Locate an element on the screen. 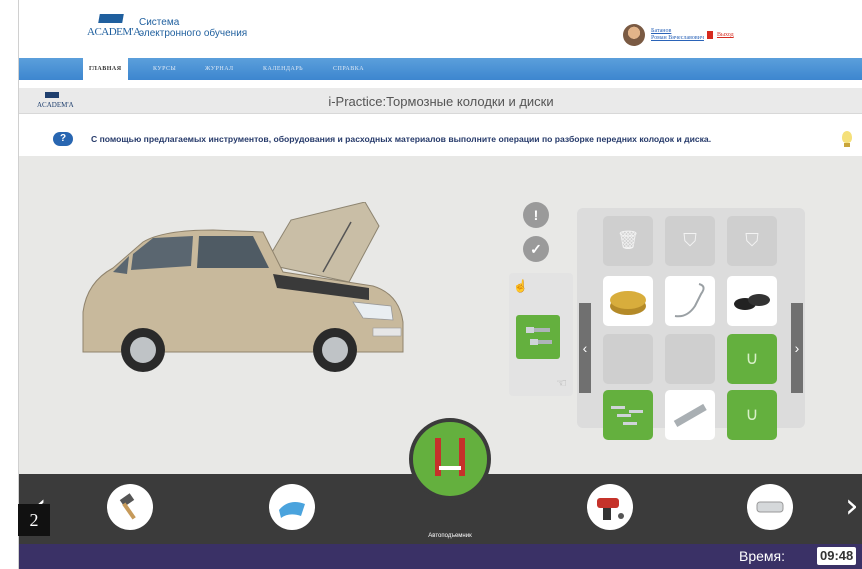 The height and width of the screenshot is (569, 862). alert-button: ! is located at coordinates (536, 215).